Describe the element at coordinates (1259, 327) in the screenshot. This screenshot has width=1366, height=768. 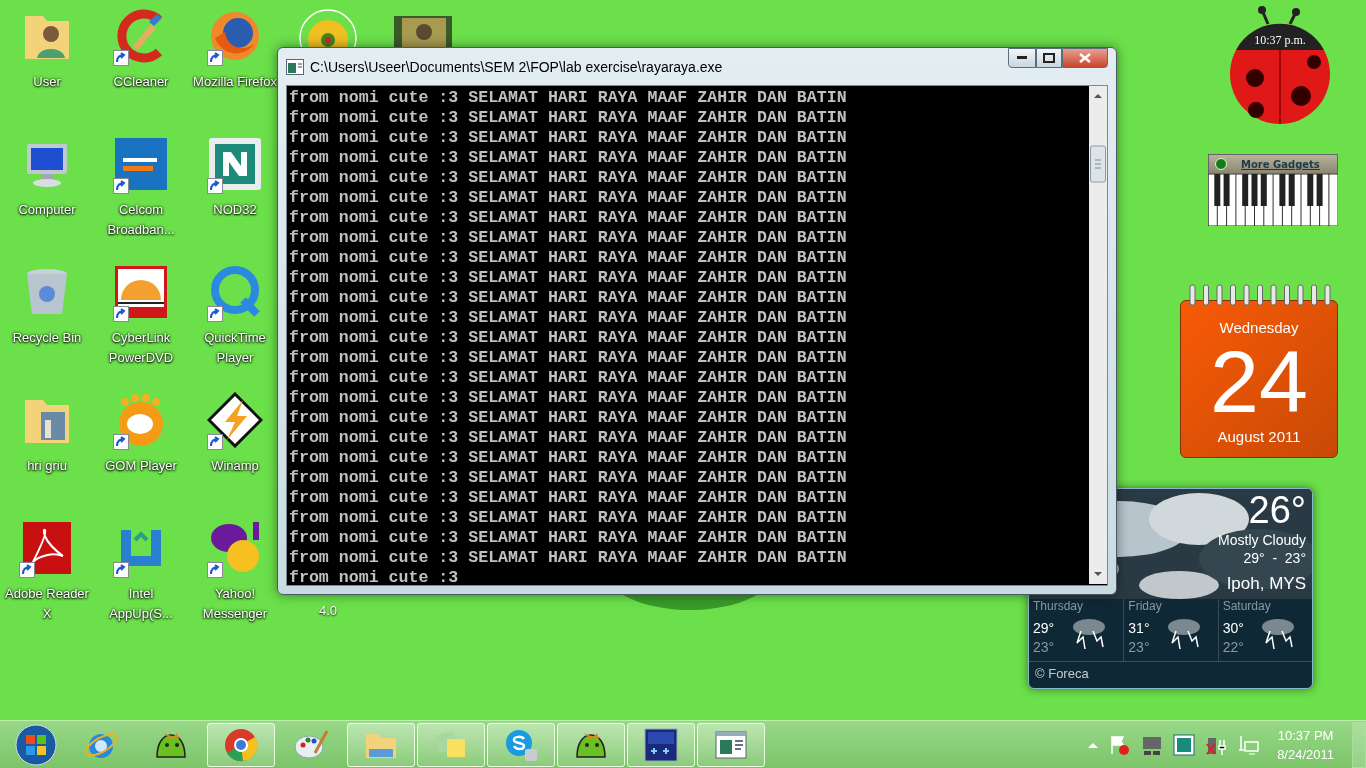
I see `weekday: Wednesday` at that location.